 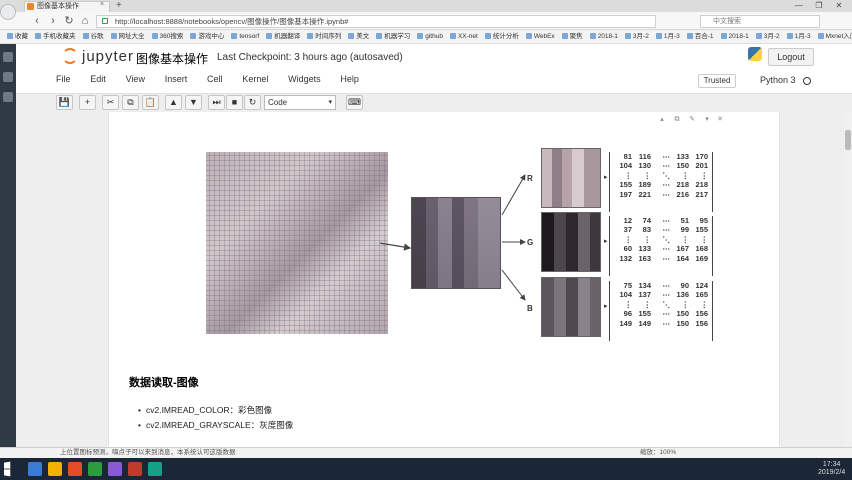 What do you see at coordinates (791, 57) in the screenshot?
I see `logout-button: Logout` at bounding box center [791, 57].